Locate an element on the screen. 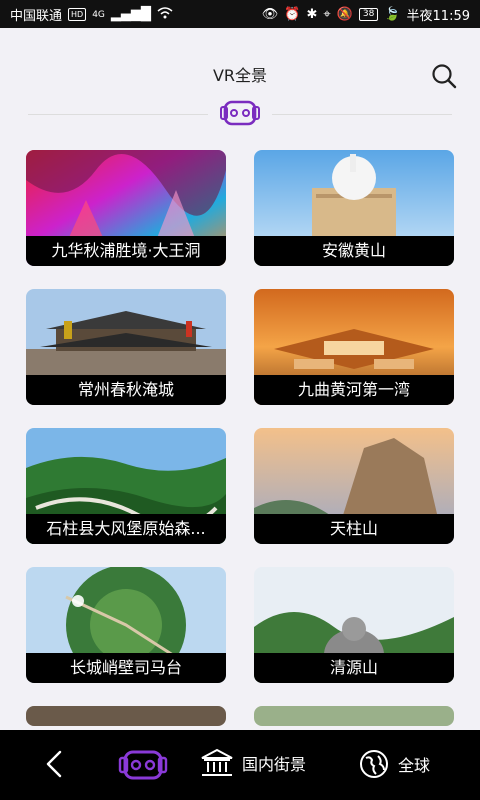  bluetooth-icon: ✱ is located at coordinates (312, 14).